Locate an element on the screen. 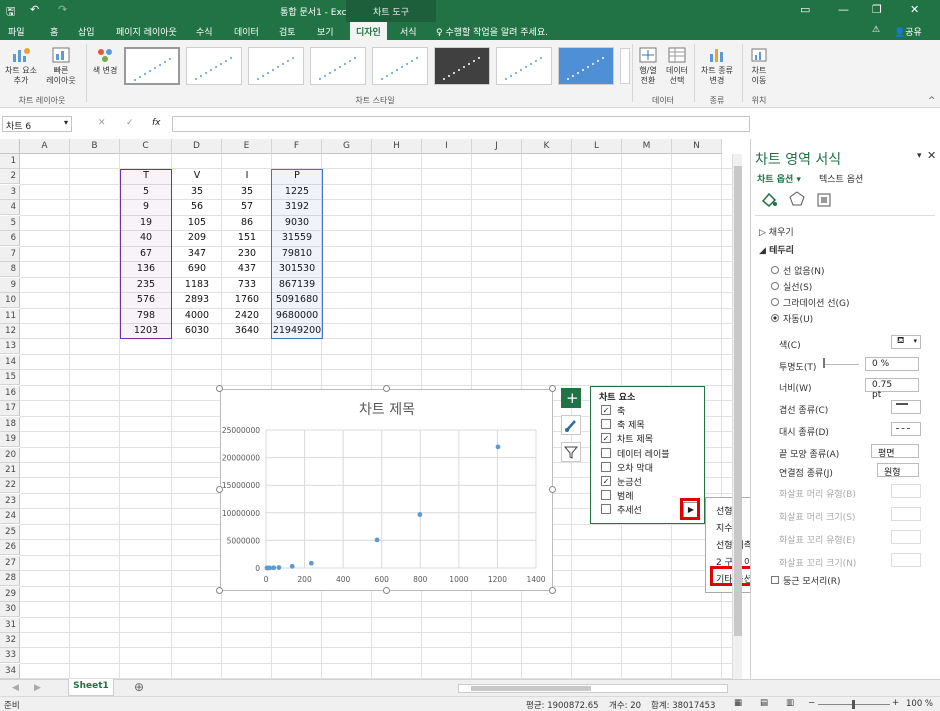  compound-type-dropdown is located at coordinates (906, 407).